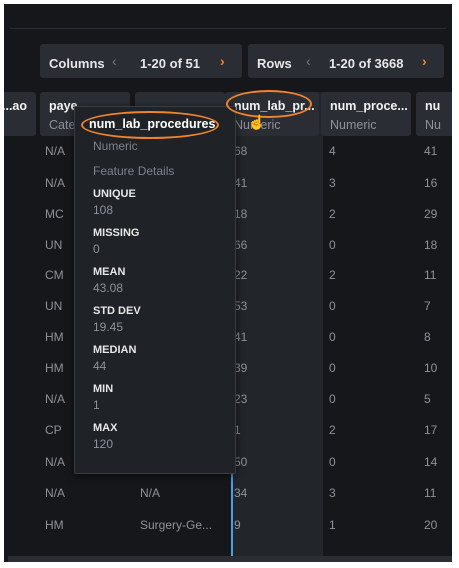  I want to click on table-cell: CP, so click(53, 430).